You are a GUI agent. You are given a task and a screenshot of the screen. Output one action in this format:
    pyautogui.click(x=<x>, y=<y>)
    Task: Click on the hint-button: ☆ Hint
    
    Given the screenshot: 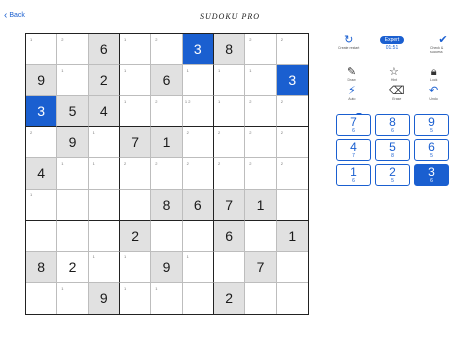 What is the action you would take?
    pyautogui.click(x=394, y=74)
    